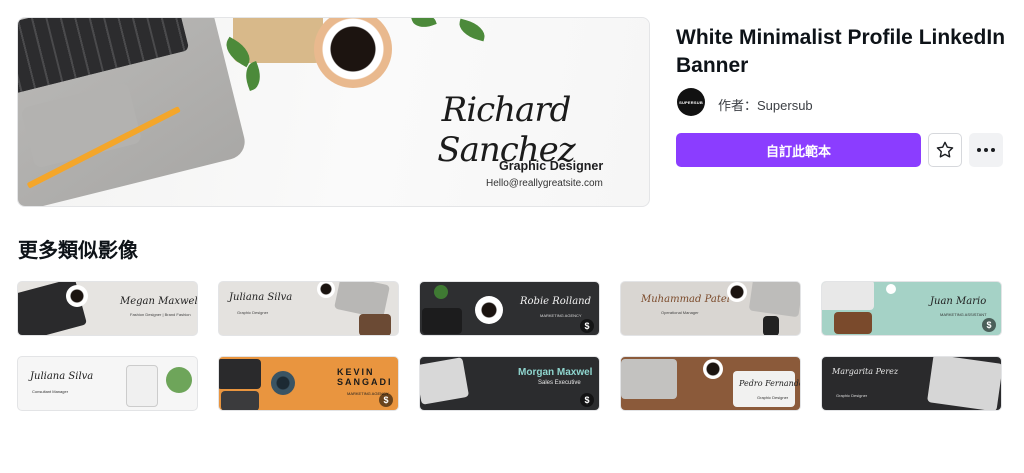 The height and width of the screenshot is (473, 1024). I want to click on thumb-signature: Margarita Perez, so click(865, 371).